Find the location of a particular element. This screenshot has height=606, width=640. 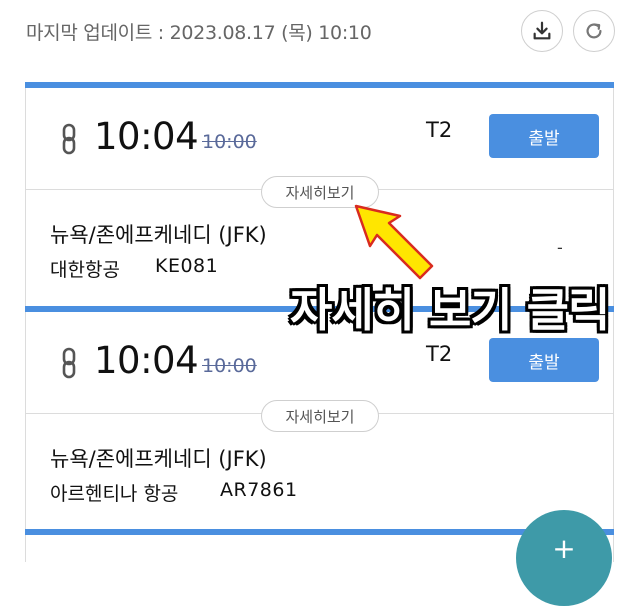

airline-name: 대한항공 is located at coordinates (85, 270).